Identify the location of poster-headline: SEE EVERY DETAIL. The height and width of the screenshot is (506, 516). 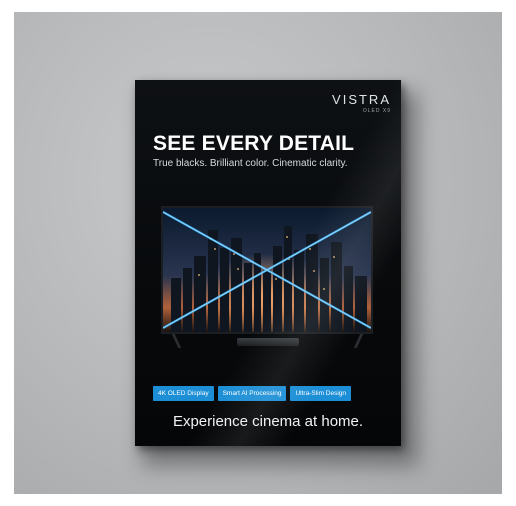
(254, 143).